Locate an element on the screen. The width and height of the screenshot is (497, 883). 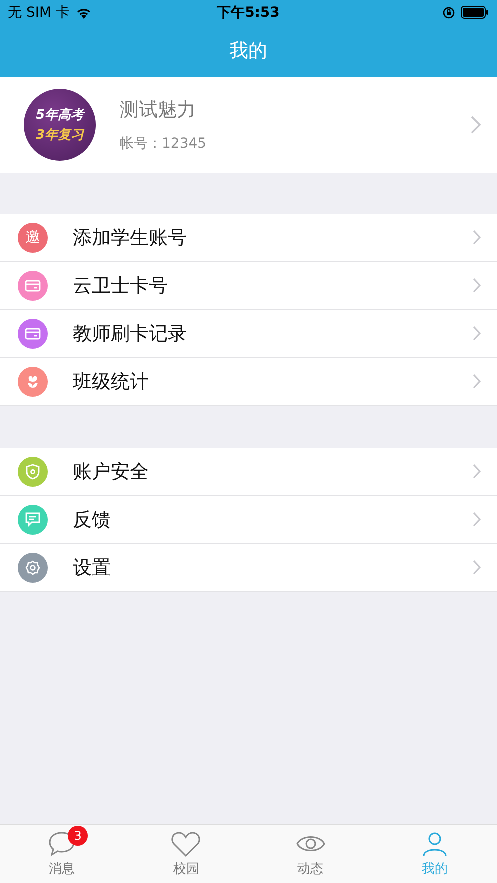
wifi-icon is located at coordinates (84, 12).